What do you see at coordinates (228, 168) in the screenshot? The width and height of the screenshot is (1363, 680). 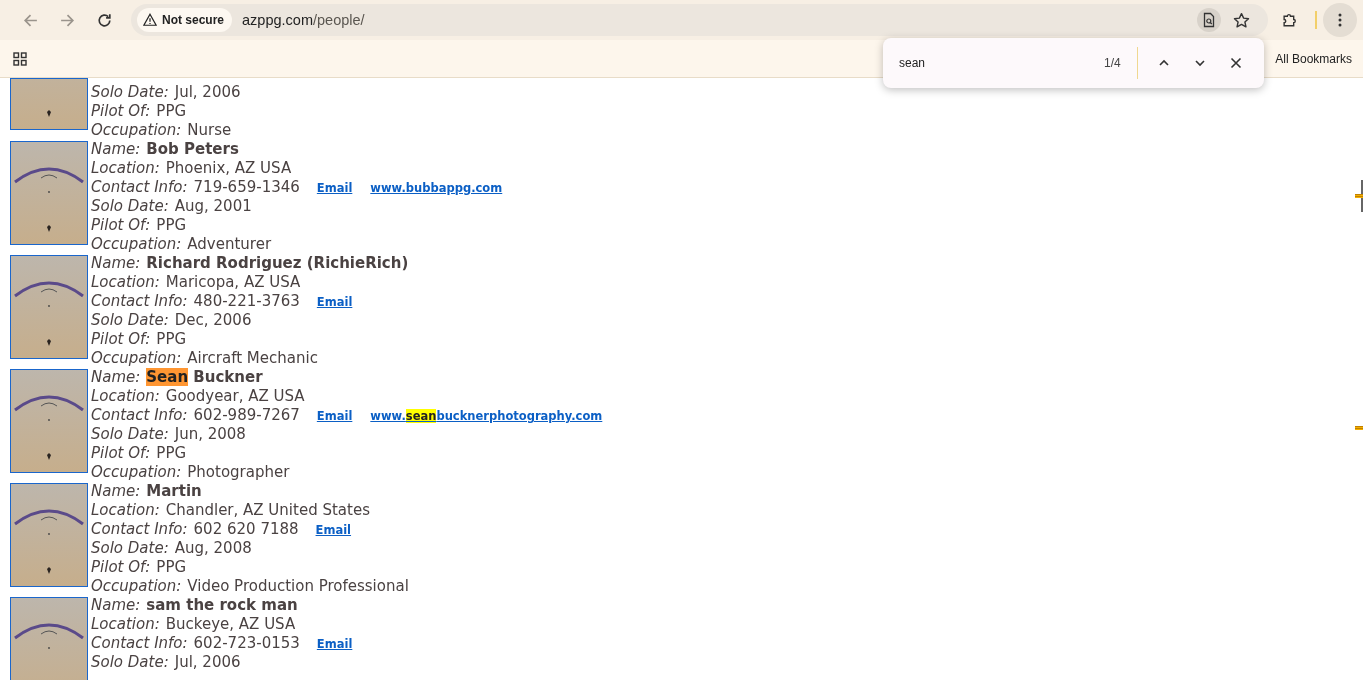 I see `field-value: Phoenix, AZ USA` at bounding box center [228, 168].